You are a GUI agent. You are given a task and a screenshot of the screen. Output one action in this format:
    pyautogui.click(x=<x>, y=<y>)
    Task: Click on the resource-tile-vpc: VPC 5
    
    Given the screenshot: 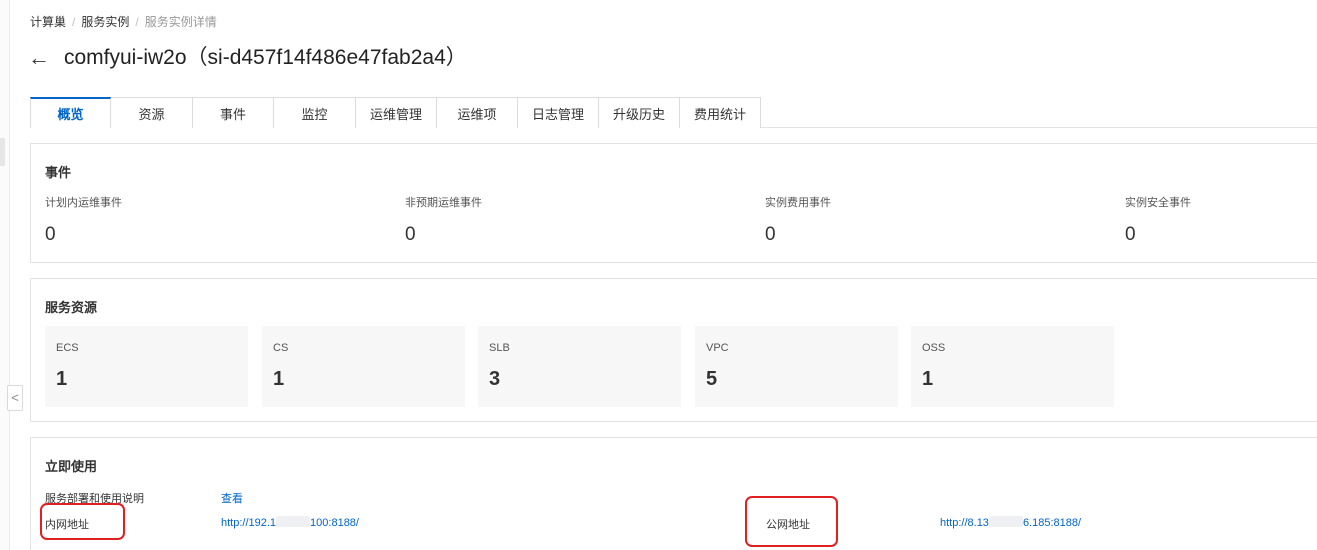 What is the action you would take?
    pyautogui.click(x=796, y=366)
    